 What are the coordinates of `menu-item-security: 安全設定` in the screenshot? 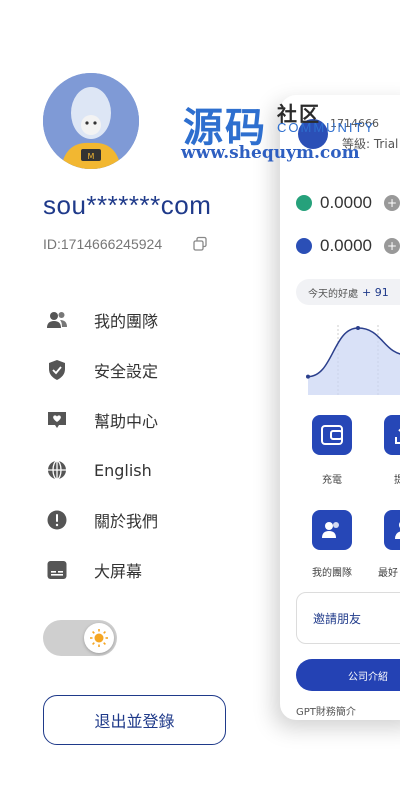 It's located at (140, 370).